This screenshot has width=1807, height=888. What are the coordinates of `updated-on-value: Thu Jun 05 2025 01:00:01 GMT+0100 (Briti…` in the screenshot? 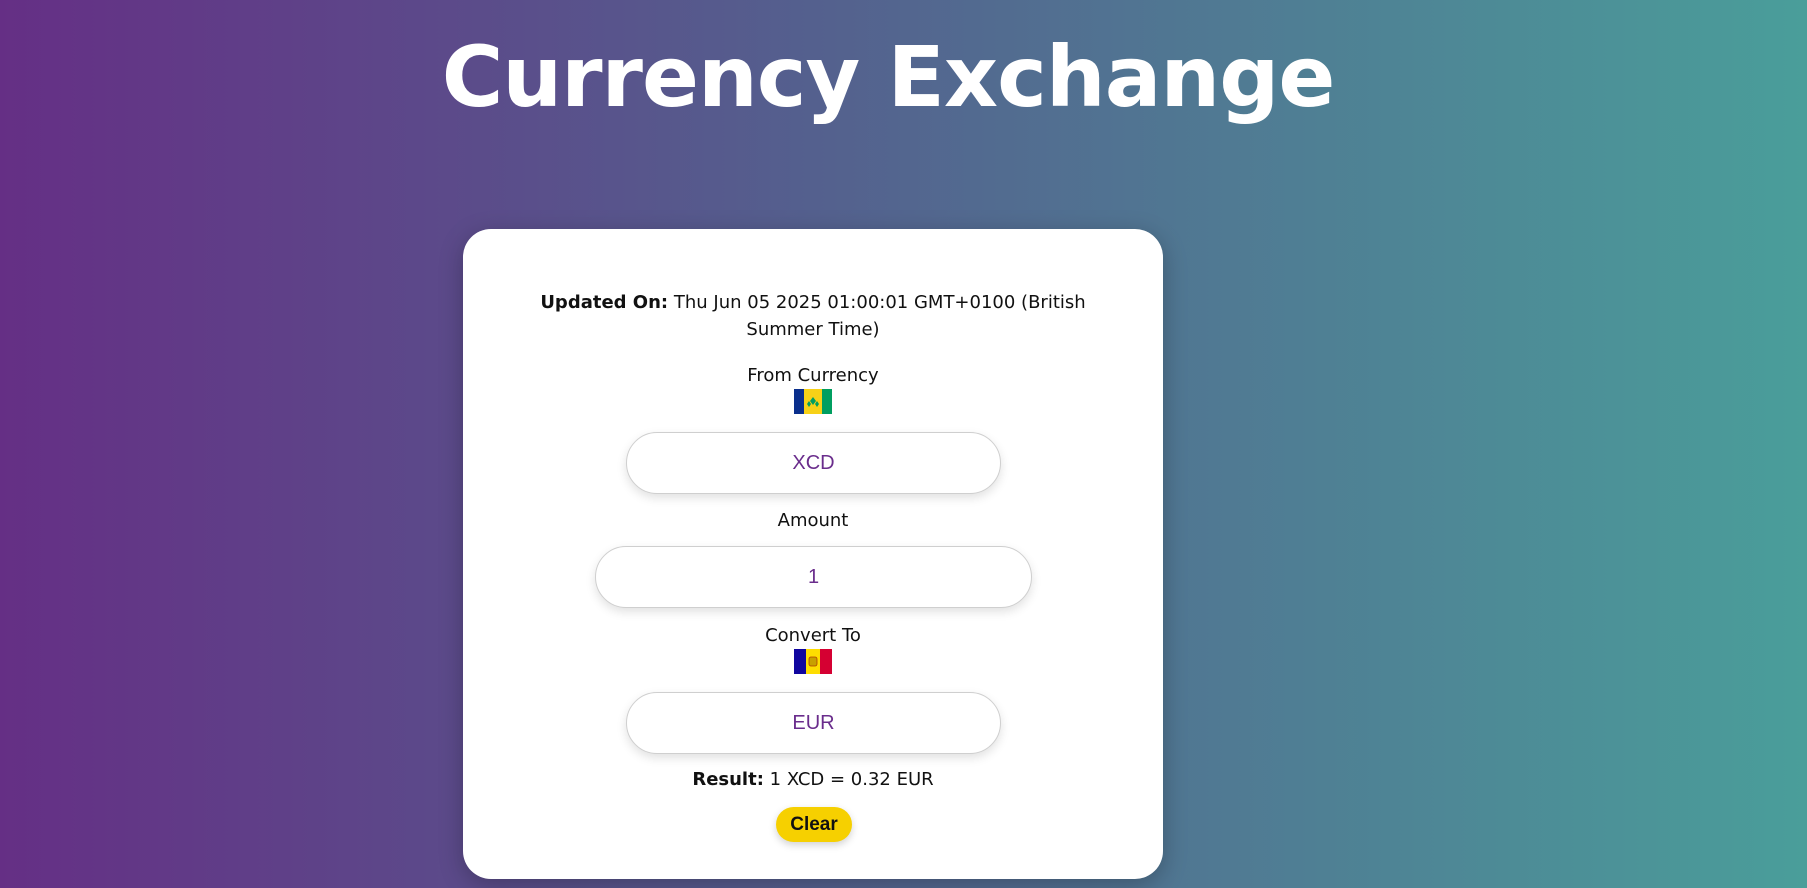 It's located at (879, 316).